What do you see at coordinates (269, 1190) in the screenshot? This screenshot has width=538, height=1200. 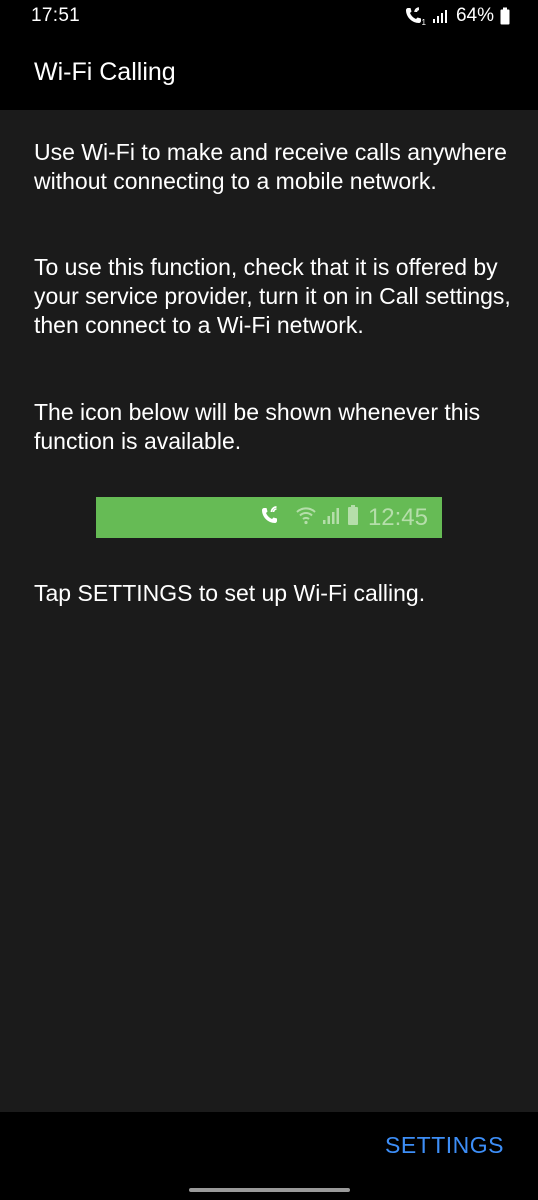 I see `home-indicator` at bounding box center [269, 1190].